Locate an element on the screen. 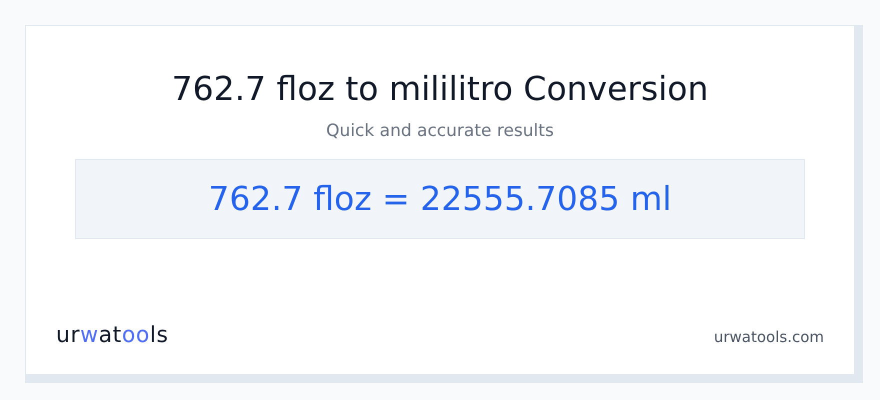 Image resolution: width=880 pixels, height=400 pixels. logo: urwatools is located at coordinates (112, 336).